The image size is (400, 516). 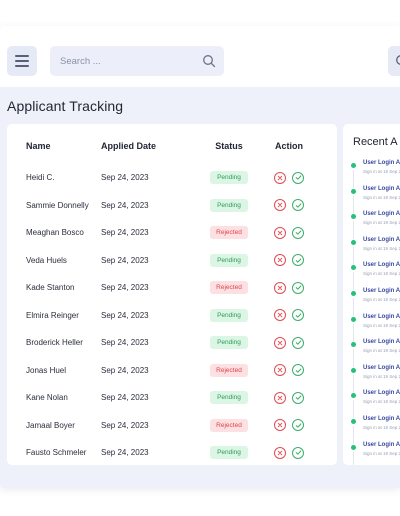 What do you see at coordinates (172, 206) in the screenshot?
I see `table-row: Sammie Donnelly Sep 24, 2023 Pending` at bounding box center [172, 206].